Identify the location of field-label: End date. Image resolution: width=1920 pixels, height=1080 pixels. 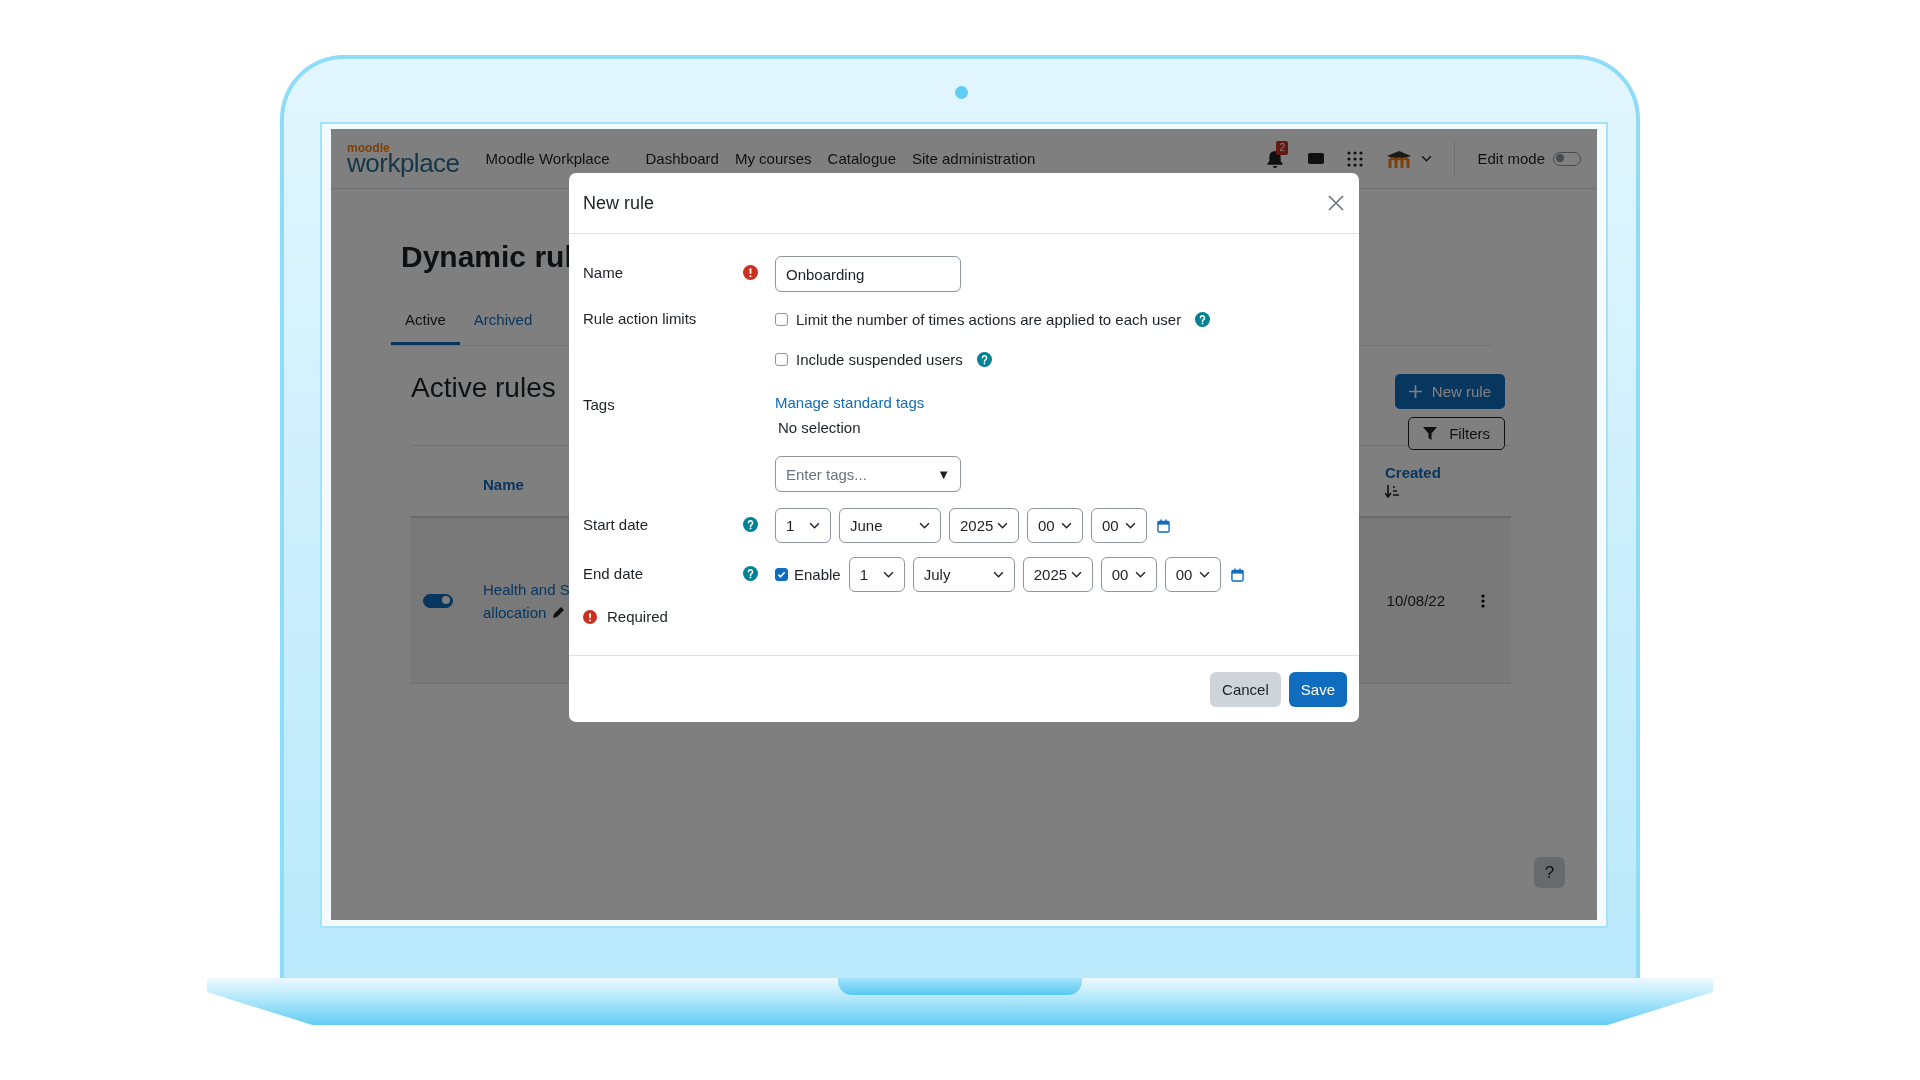
(614, 573).